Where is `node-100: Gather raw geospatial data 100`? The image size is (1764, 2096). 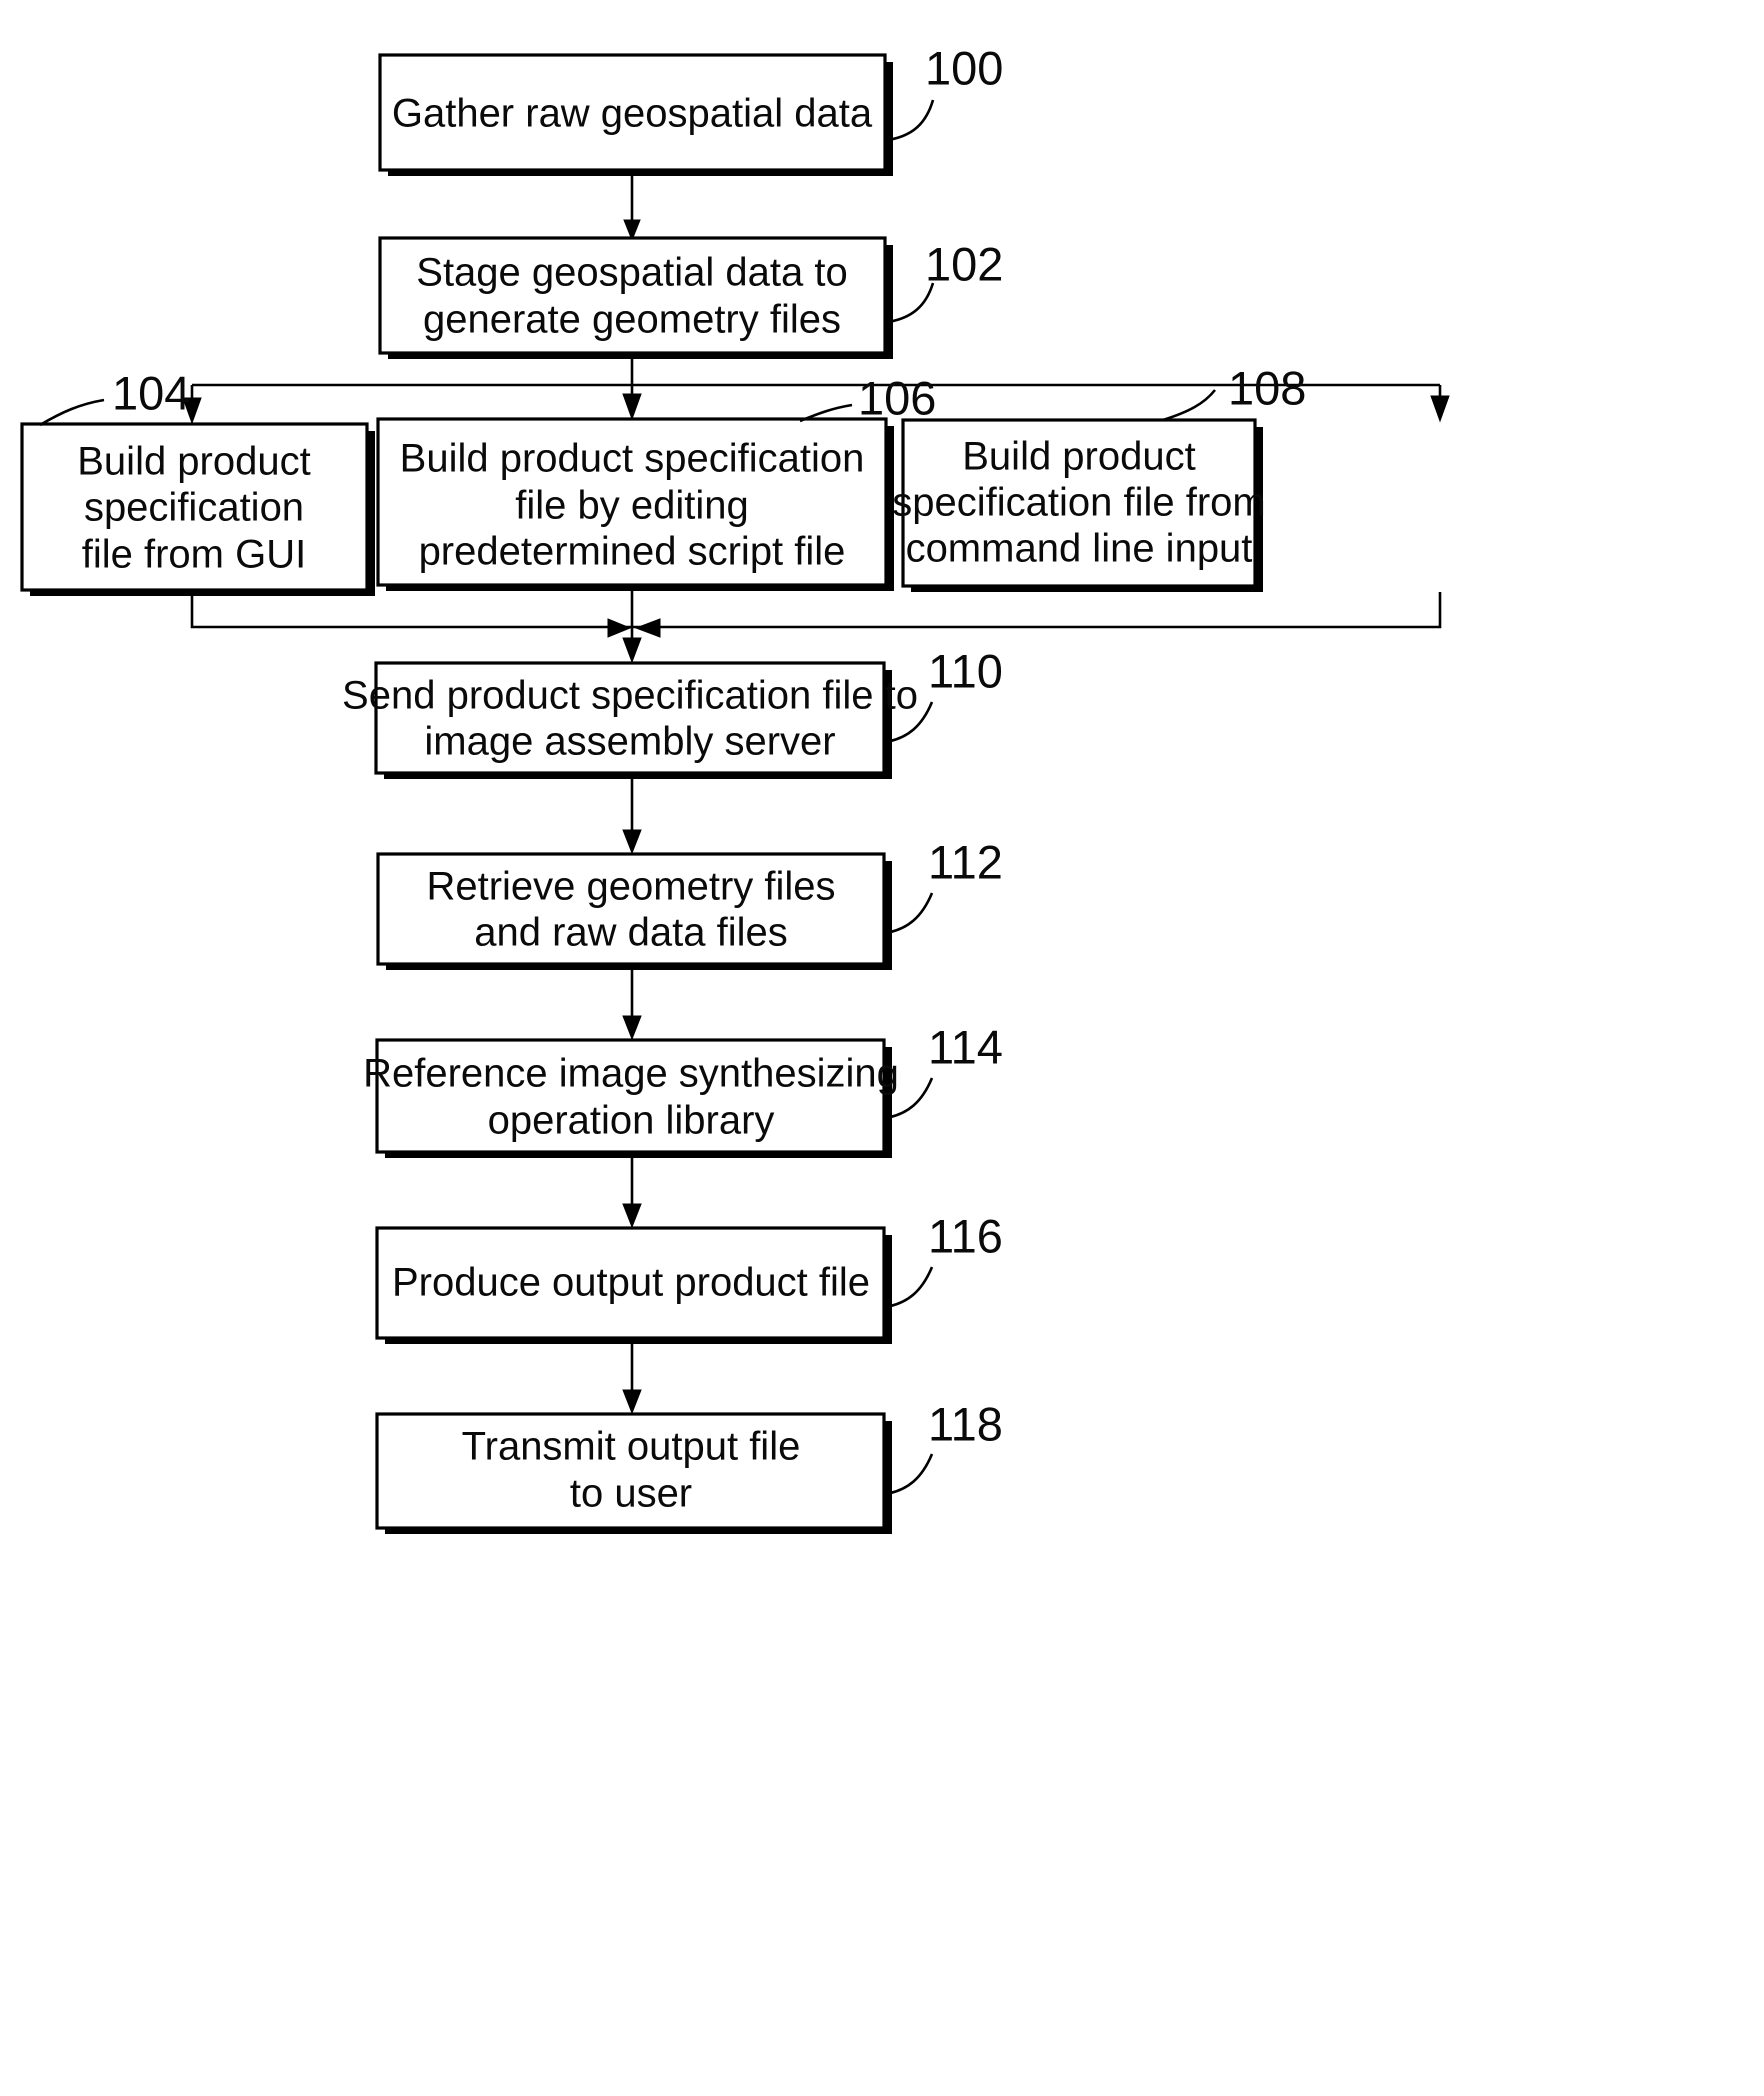
node-100: Gather raw geospatial data 100 is located at coordinates (690, 108).